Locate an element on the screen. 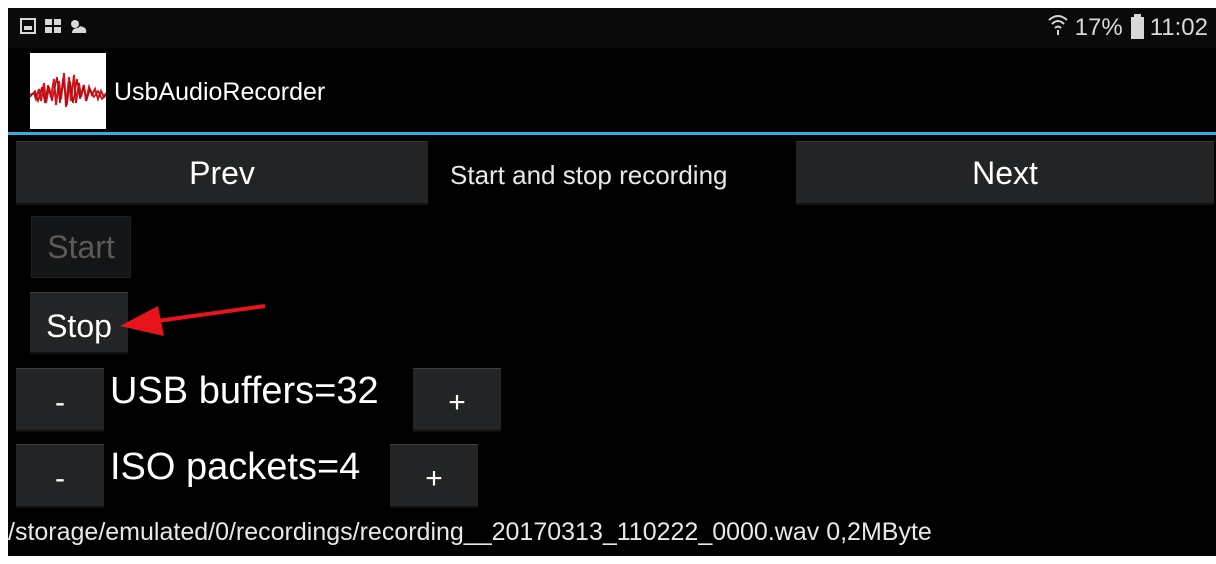 The width and height of the screenshot is (1216, 564). usb-buffers-label: USB buffers=32 is located at coordinates (244, 391).